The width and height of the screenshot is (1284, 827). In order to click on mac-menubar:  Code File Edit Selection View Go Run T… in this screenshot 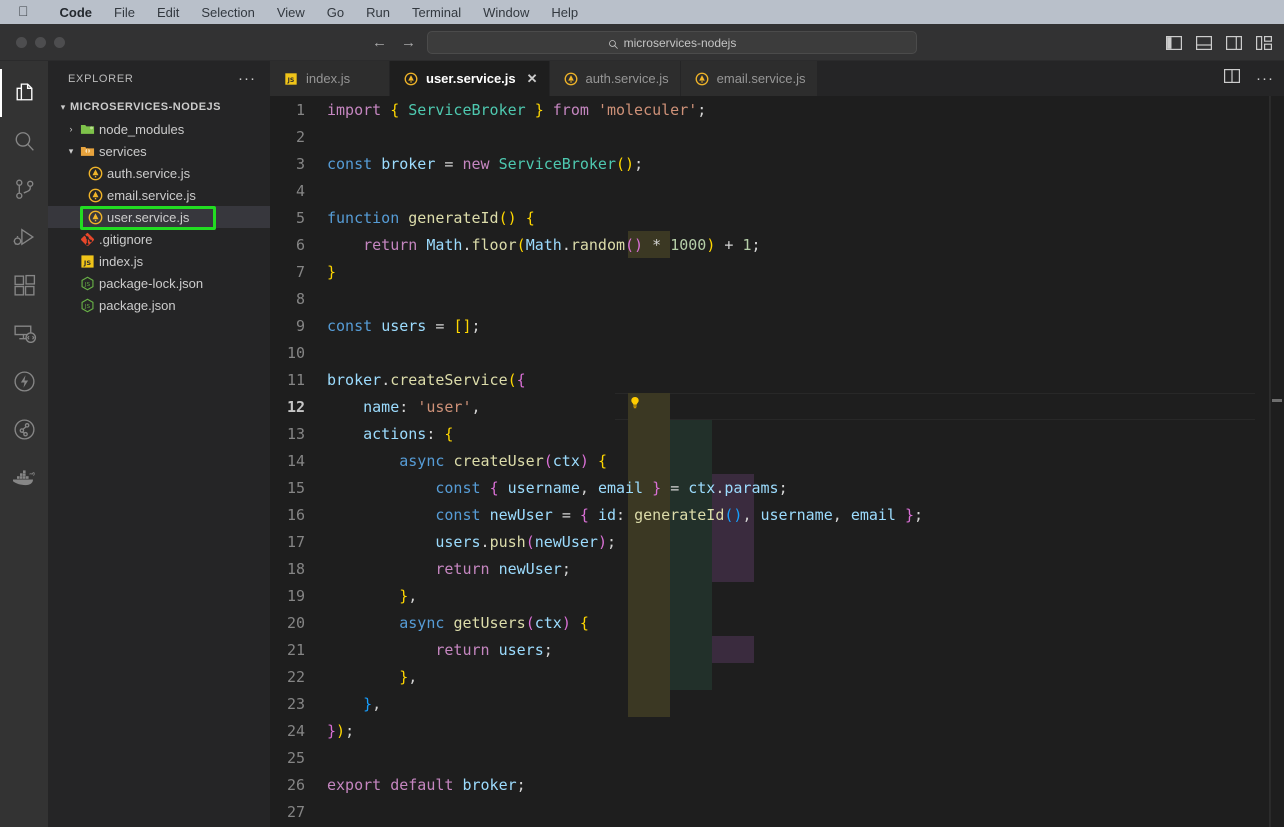, I will do `click(642, 12)`.